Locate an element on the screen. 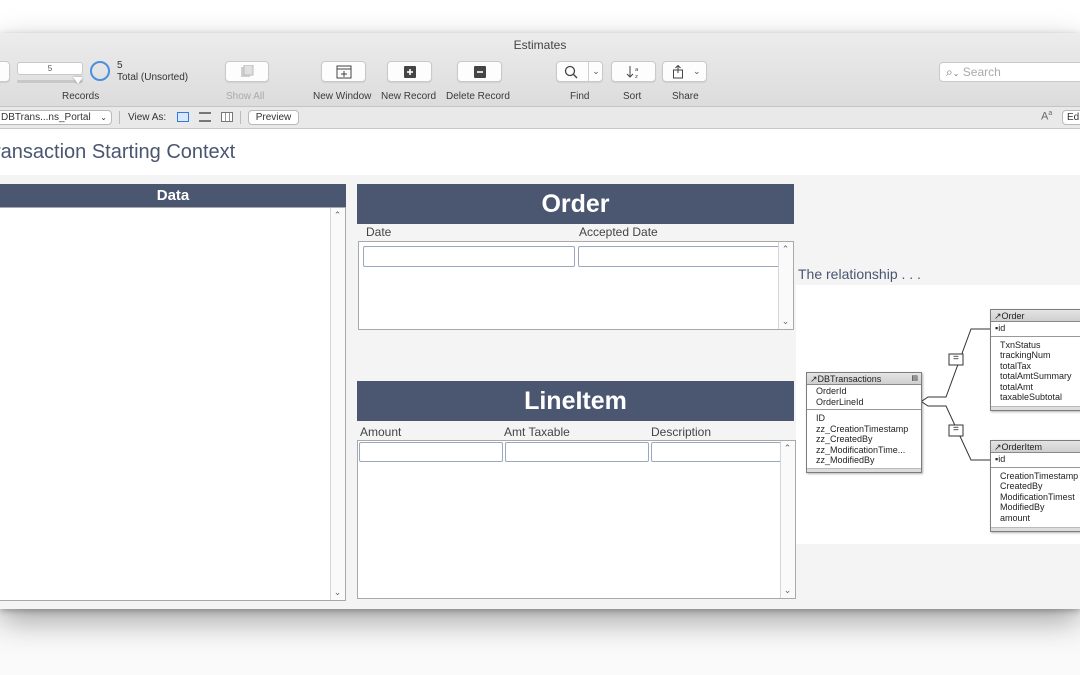 This screenshot has height=675, width=1080. svg-text: a is located at coordinates (636, 70).